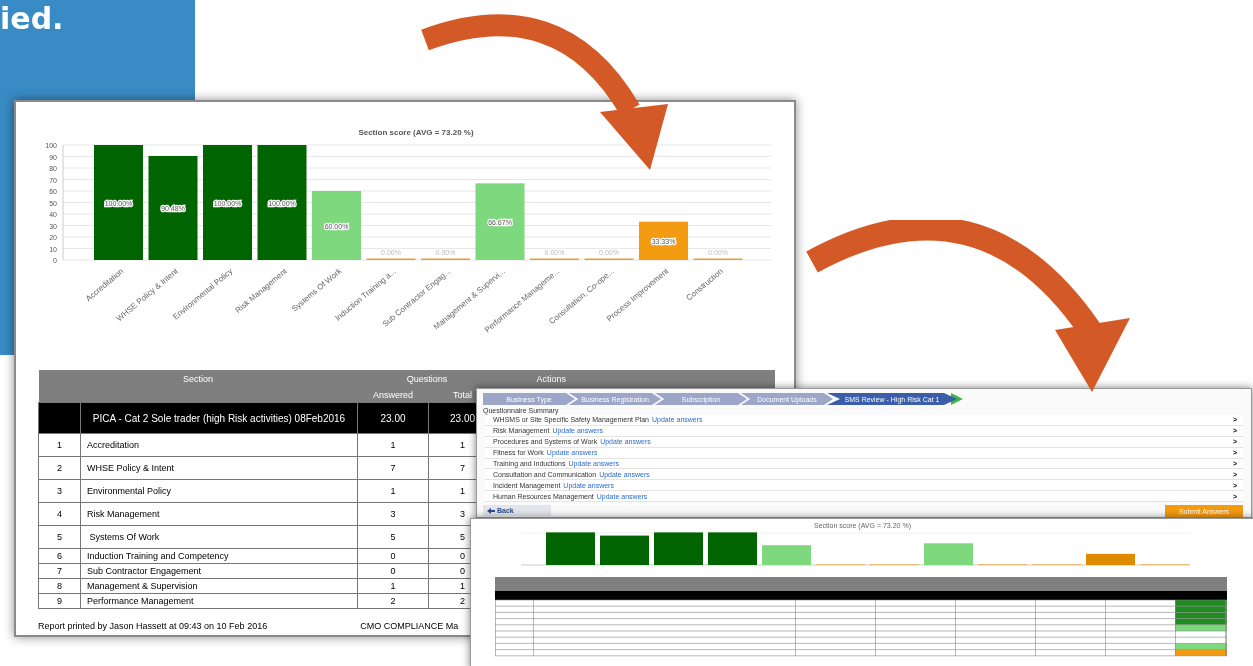  Describe the element at coordinates (198, 378) in the screenshot. I see `column-header: Section` at that location.